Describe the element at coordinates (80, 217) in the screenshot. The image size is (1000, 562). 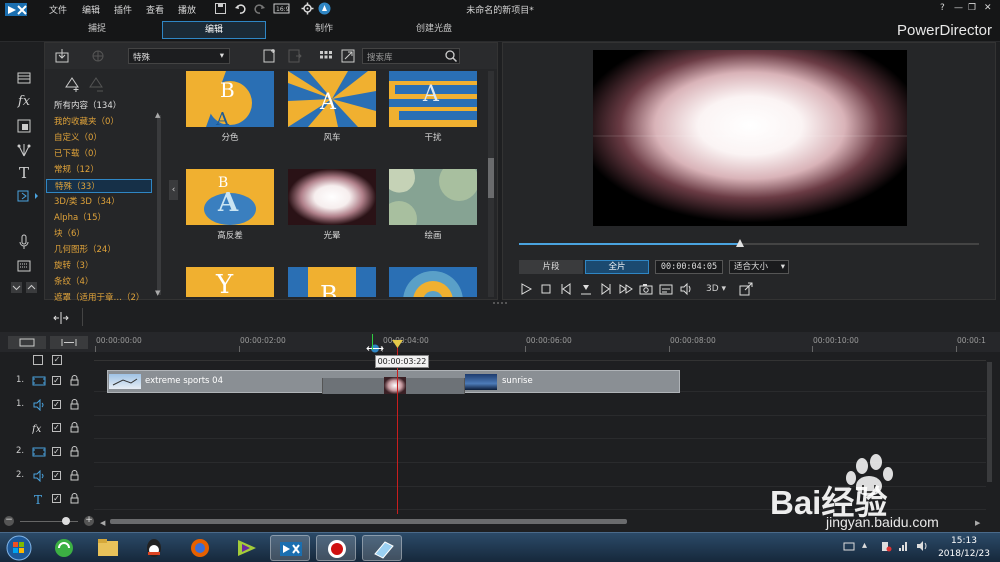
I see `category-item: Alpha（15）` at that location.